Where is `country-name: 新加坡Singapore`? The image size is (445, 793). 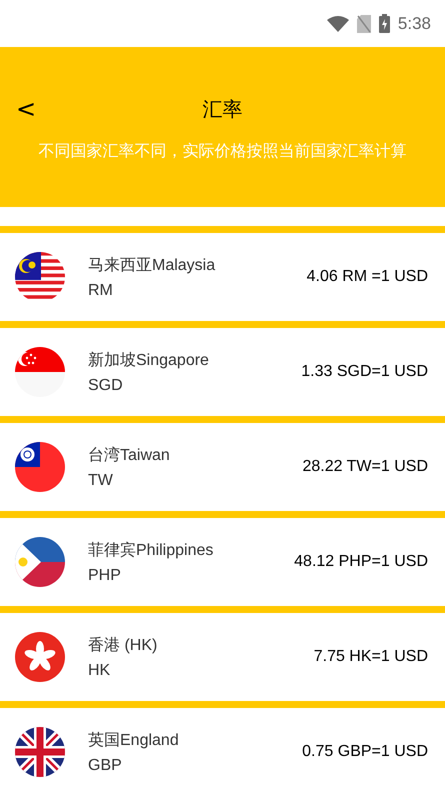
country-name: 新加坡Singapore is located at coordinates (149, 360).